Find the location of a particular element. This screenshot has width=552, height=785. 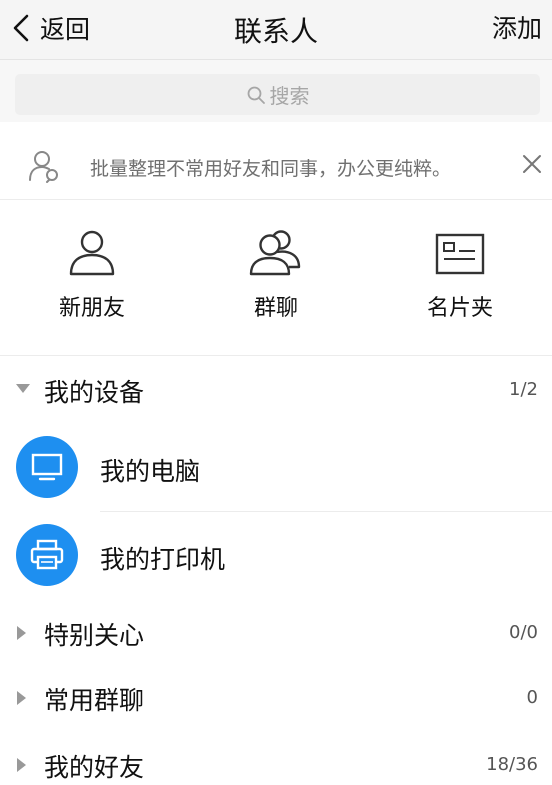

tip-text: 批量整理不常用好友和同事，办公更纯粹。 is located at coordinates (271, 169).